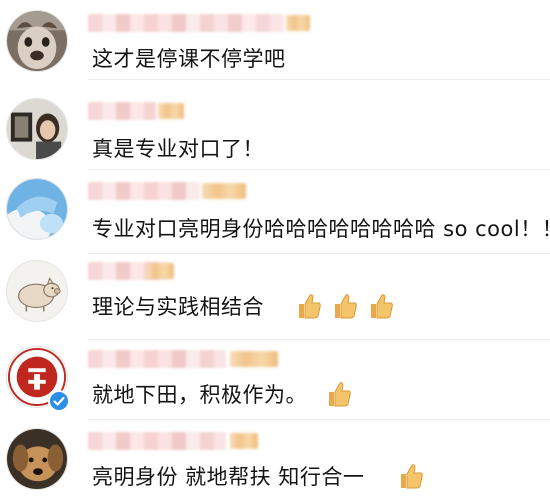  What do you see at coordinates (178, 307) in the screenshot?
I see `comment-text: 理论与实践相结合` at bounding box center [178, 307].